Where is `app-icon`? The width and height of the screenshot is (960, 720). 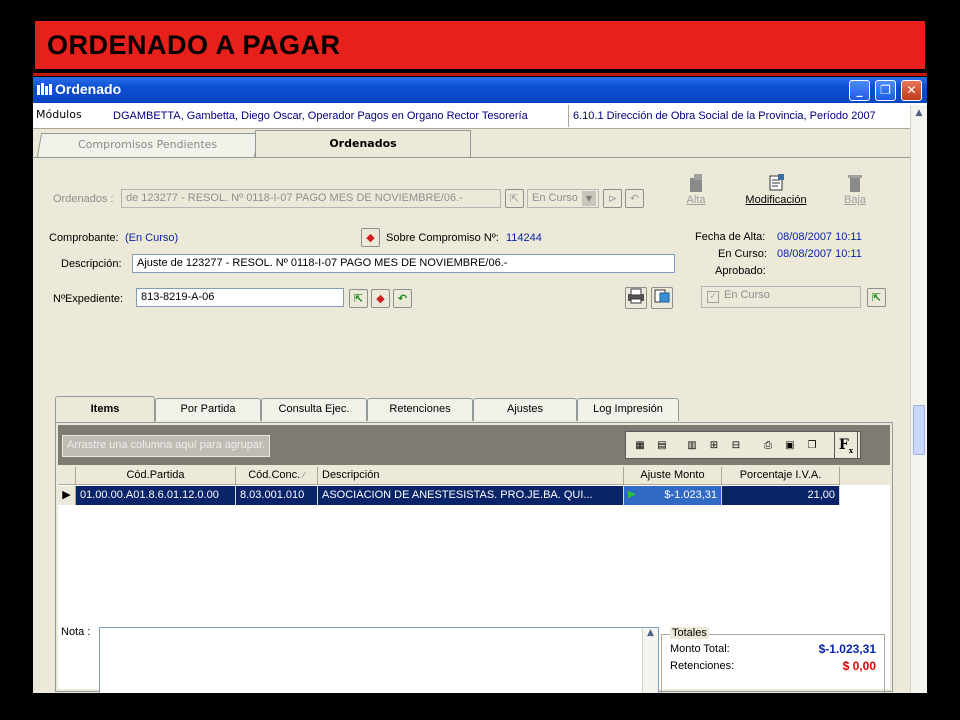 app-icon is located at coordinates (45, 89).